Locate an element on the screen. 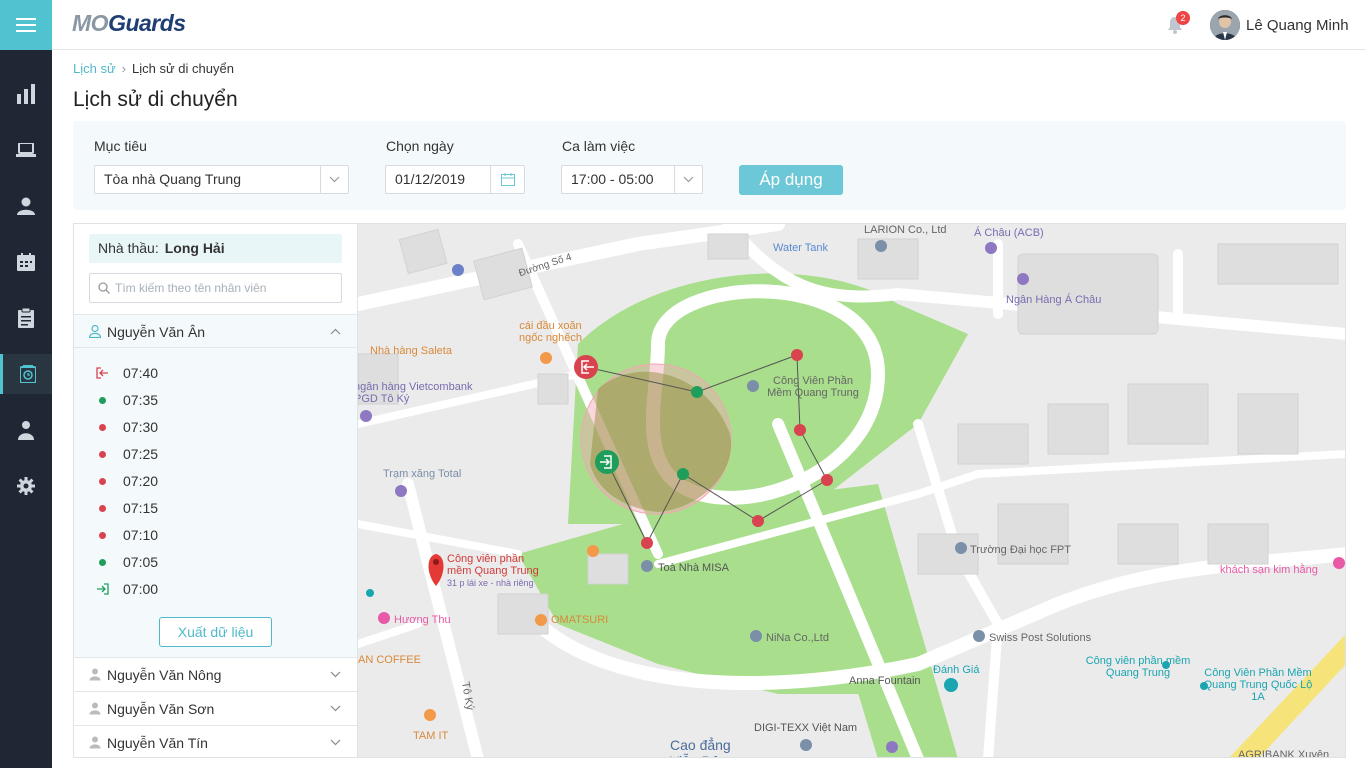 The height and width of the screenshot is (768, 1366). map-label: Toà Nhà MISA is located at coordinates (693, 568).